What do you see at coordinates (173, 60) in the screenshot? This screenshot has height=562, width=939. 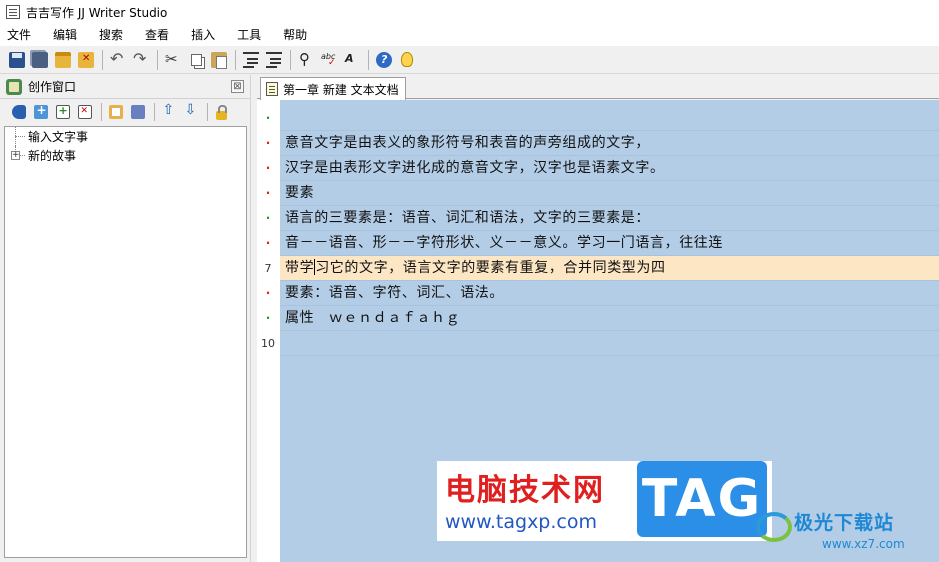 I see `cut-button` at bounding box center [173, 60].